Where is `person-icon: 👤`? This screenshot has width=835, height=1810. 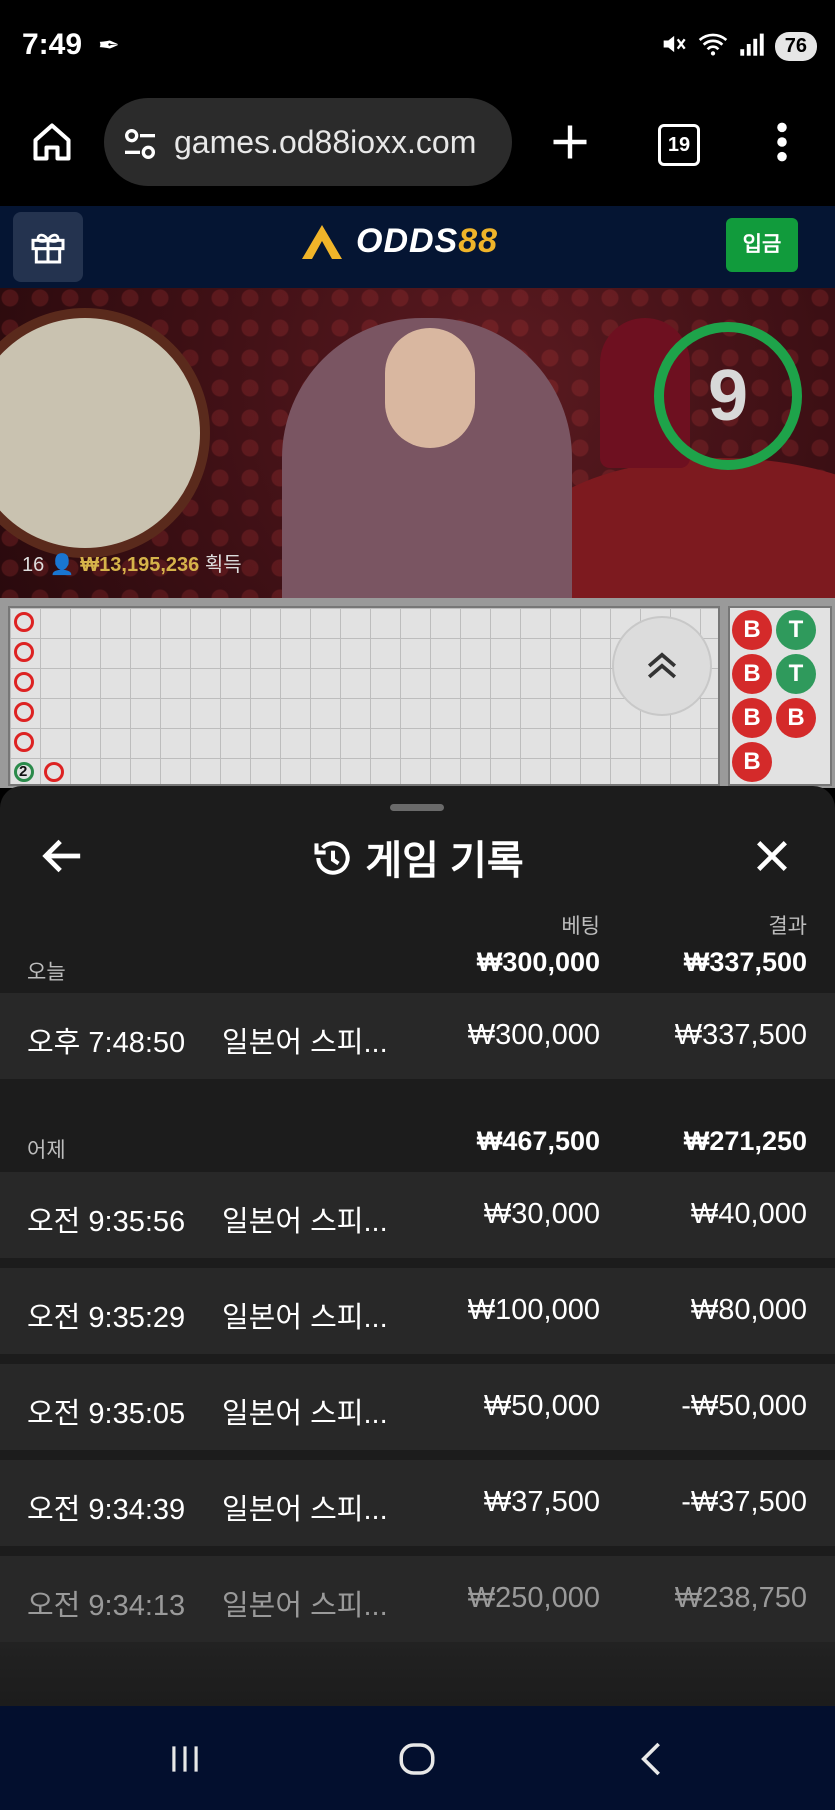 person-icon: 👤 is located at coordinates (62, 565).